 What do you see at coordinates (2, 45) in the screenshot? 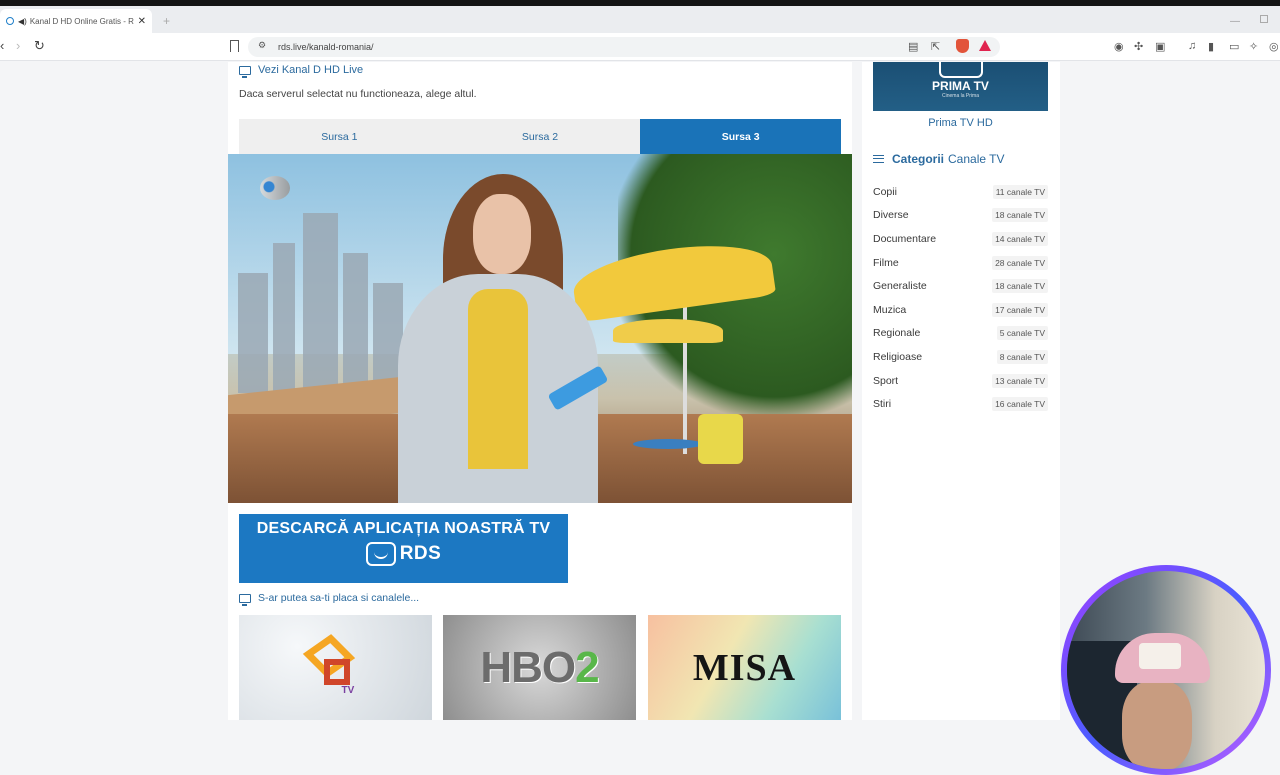
I see `back-icon: ‹` at bounding box center [2, 45].